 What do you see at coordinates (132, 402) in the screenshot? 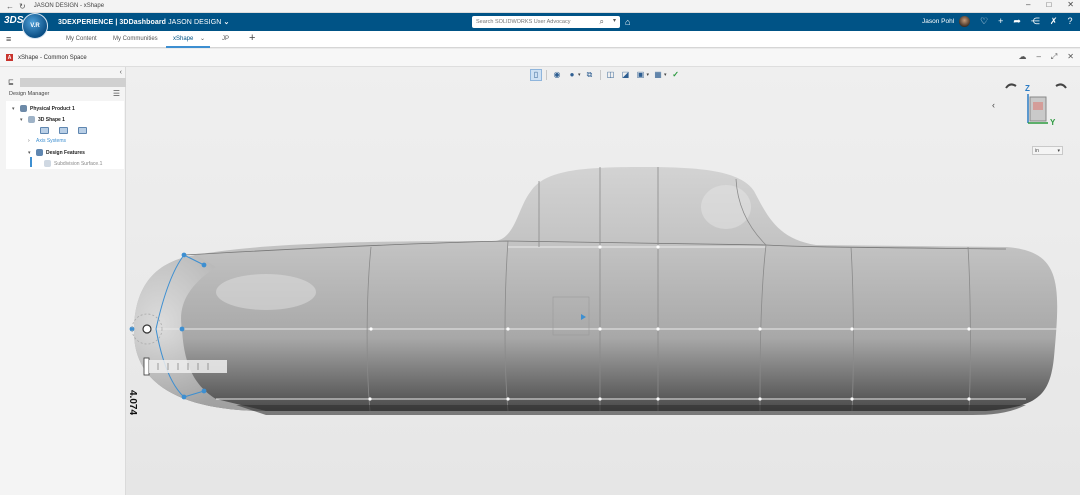
I see `dimension-value-label: 4.074` at bounding box center [132, 402].